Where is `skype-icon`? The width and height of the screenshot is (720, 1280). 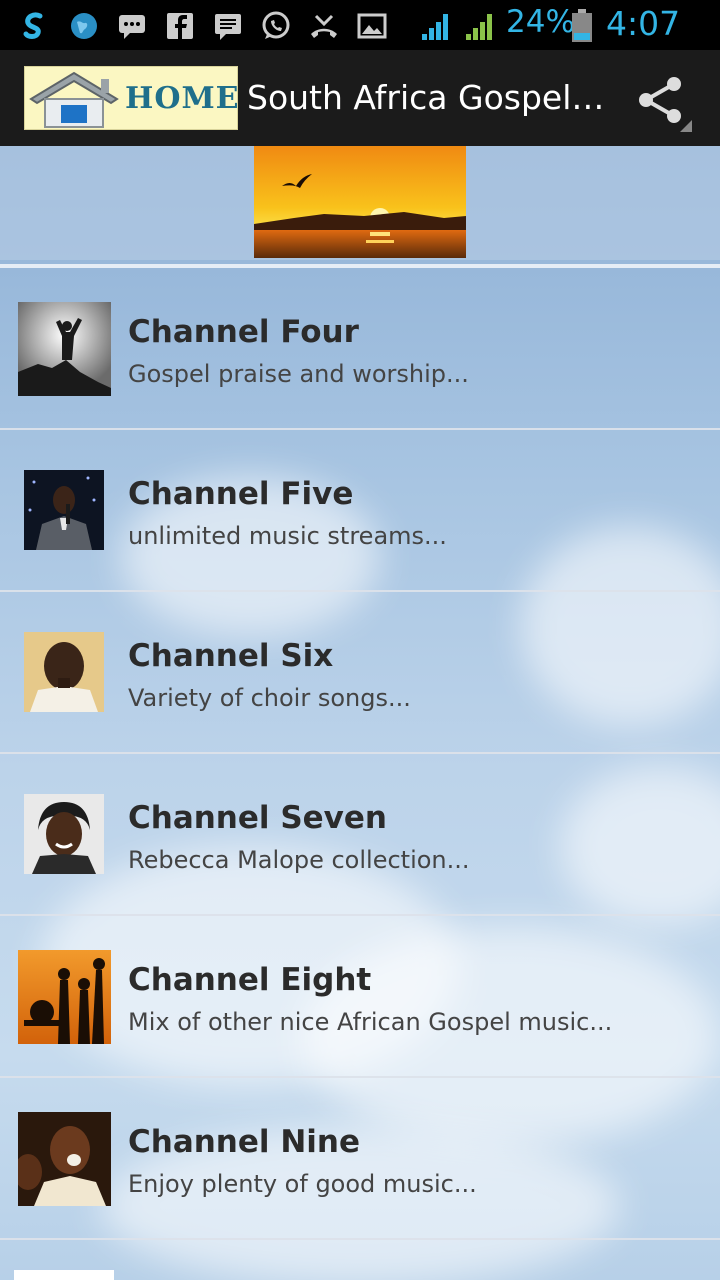
skype-icon is located at coordinates (34, 26).